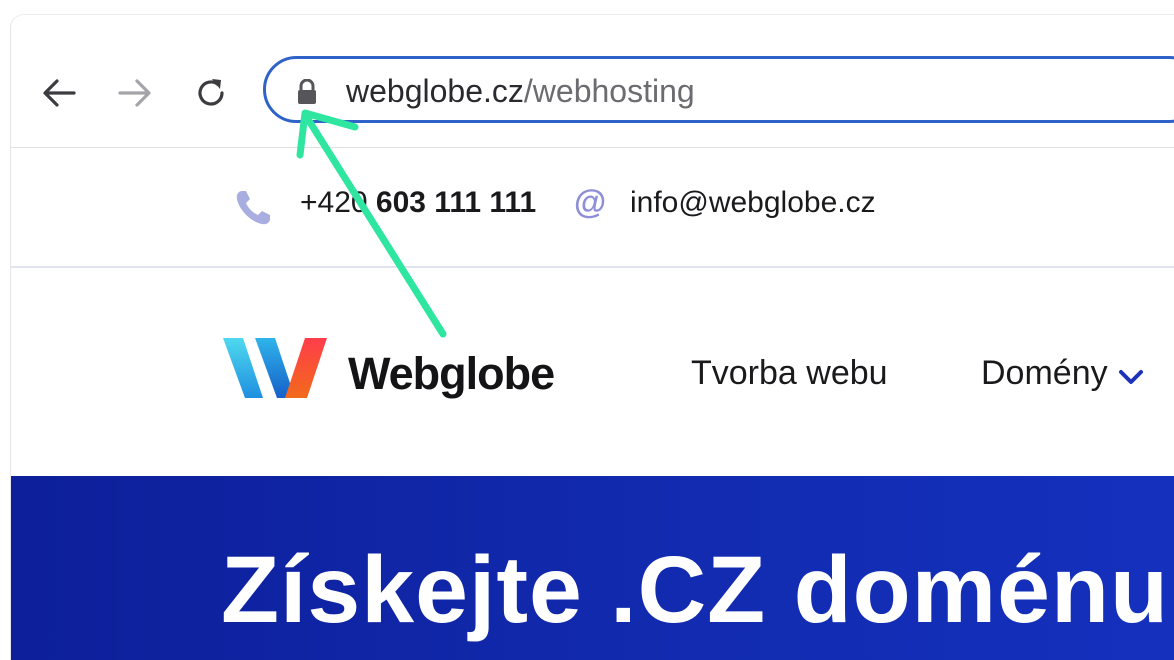  What do you see at coordinates (278, 371) in the screenshot?
I see `webglobe-logo-icon` at bounding box center [278, 371].